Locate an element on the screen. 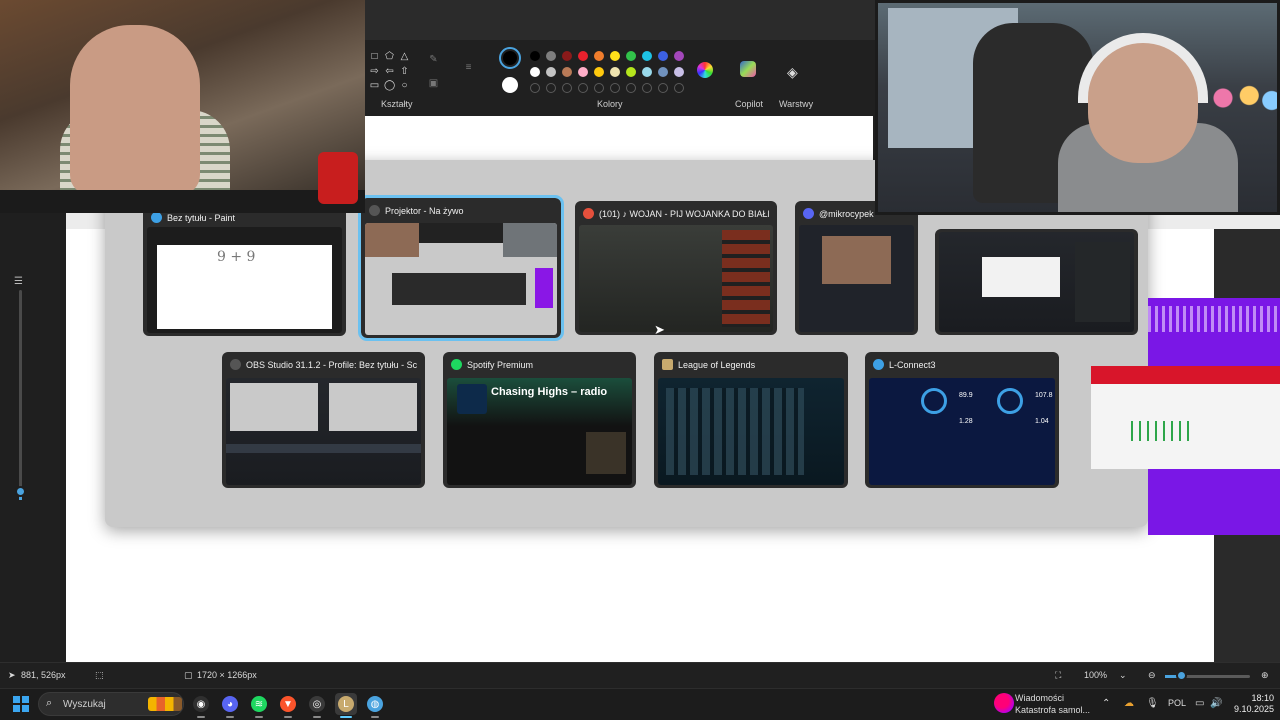  news-widget-icon is located at coordinates (1004, 703).